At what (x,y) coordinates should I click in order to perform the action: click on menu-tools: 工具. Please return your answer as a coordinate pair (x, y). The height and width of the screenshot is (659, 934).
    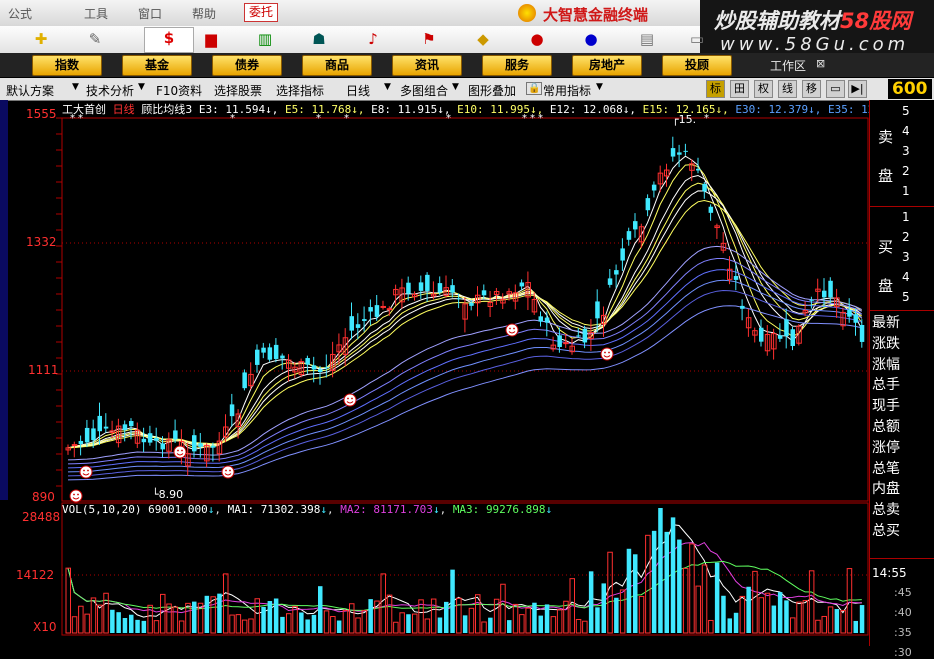
    Looking at the image, I should click on (96, 13).